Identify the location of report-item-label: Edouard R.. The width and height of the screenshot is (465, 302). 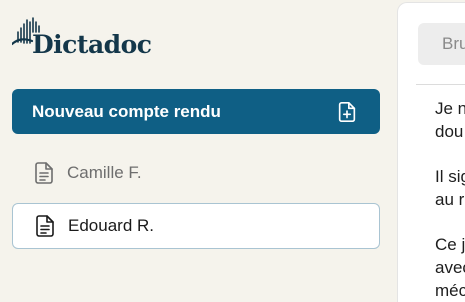
(111, 225).